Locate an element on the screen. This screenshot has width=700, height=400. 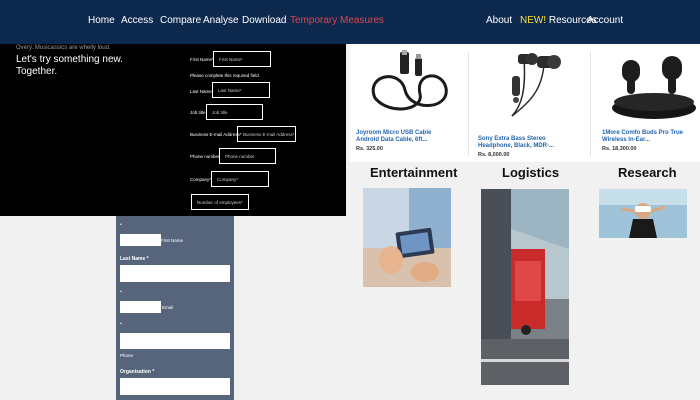
product-price: Rs. 18,300.00 is located at coordinates (619, 149).